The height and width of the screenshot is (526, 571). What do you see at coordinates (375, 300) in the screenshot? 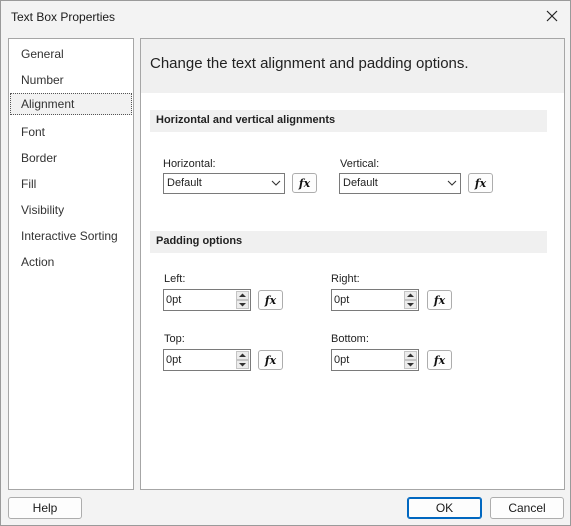
I see `padding-right-stepper: 0pt` at bounding box center [375, 300].